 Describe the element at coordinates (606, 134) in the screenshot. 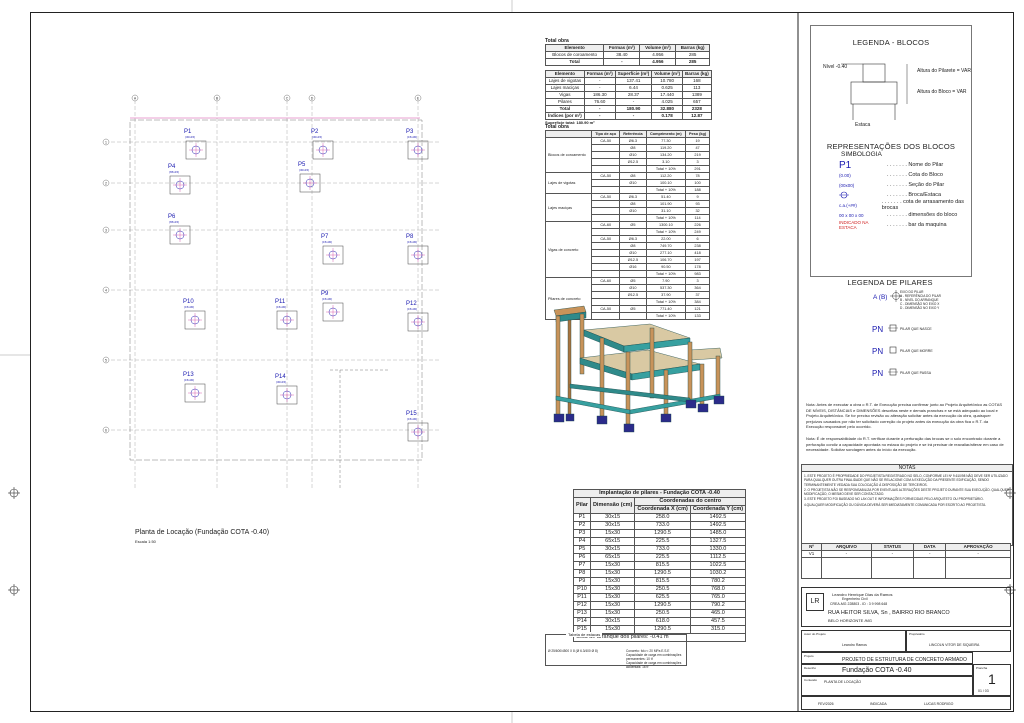

I see `steel-header-1: Tipo de aço` at that location.